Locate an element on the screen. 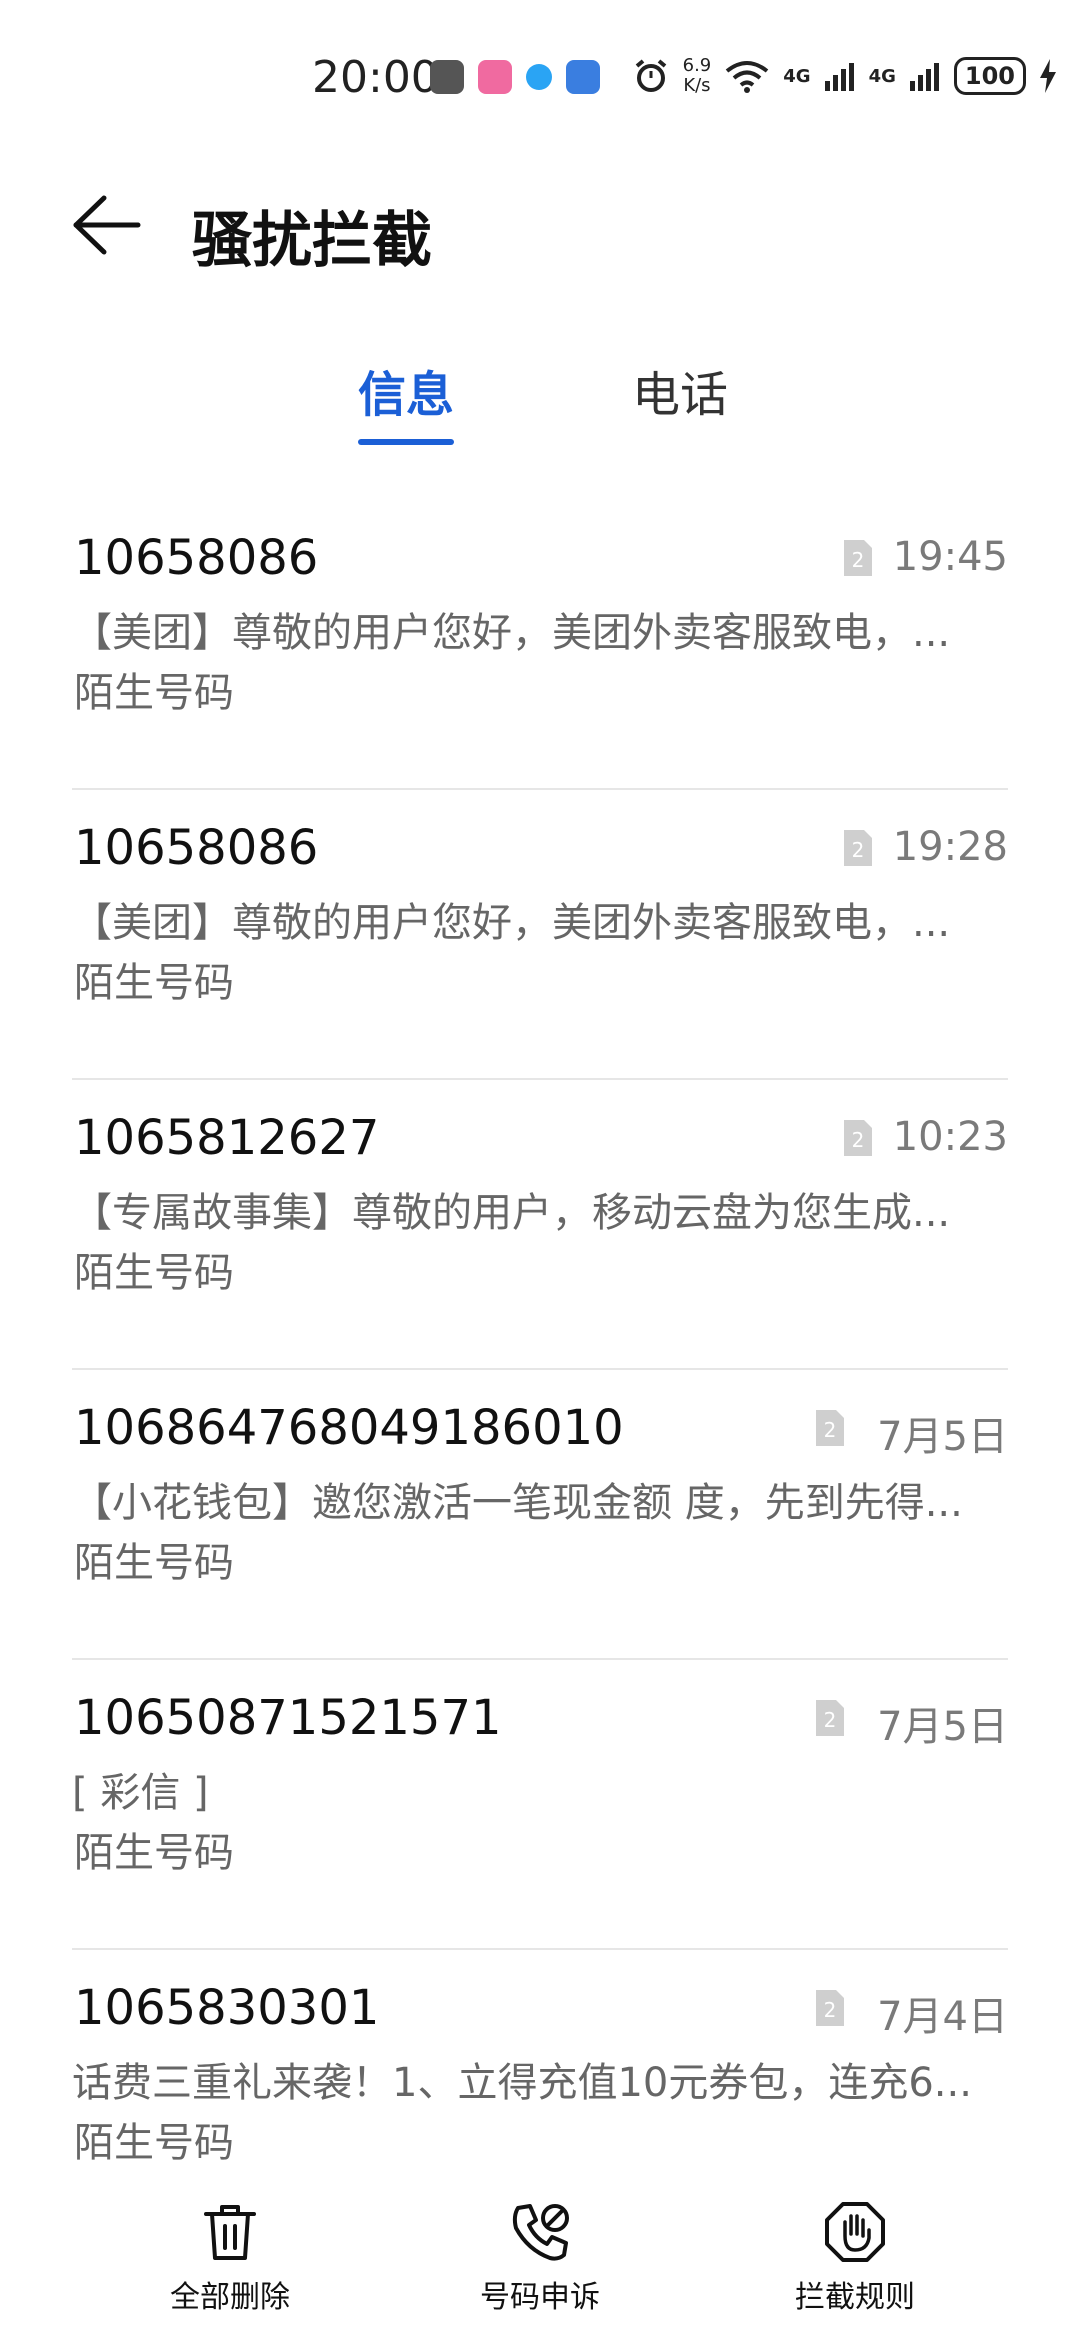 The image size is (1080, 2340). tab-messages: 信息 is located at coordinates (406, 390).